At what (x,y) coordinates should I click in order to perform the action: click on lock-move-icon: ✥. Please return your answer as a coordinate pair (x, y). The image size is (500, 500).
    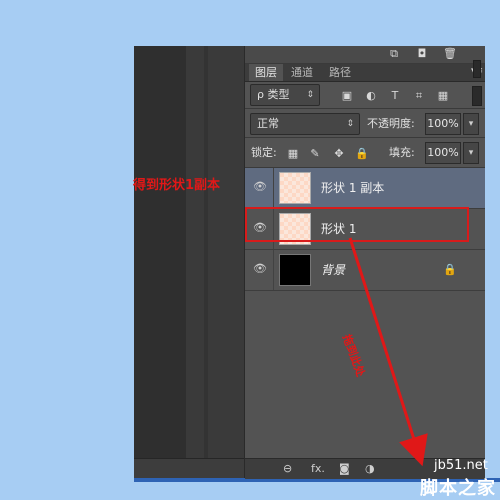
    Looking at the image, I should click on (339, 154).